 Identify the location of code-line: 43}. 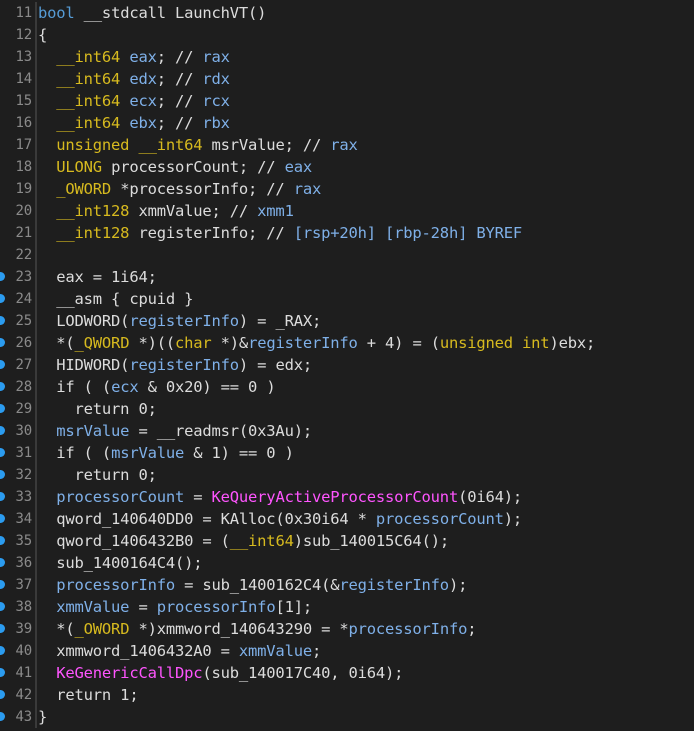
(347, 717).